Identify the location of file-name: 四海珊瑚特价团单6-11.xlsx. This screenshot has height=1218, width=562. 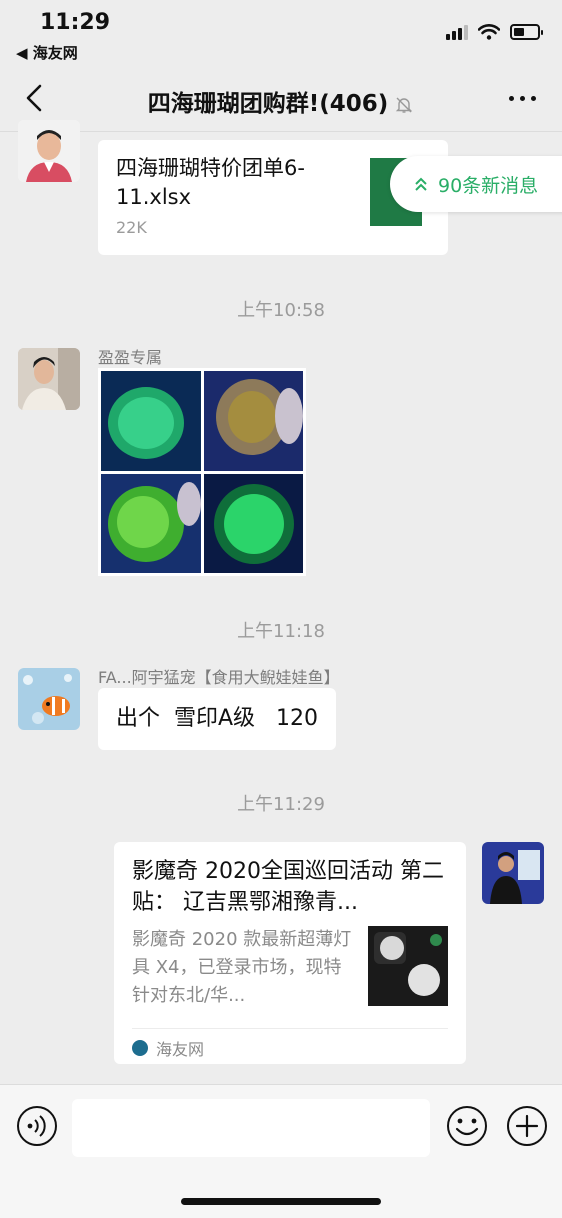
(210, 182).